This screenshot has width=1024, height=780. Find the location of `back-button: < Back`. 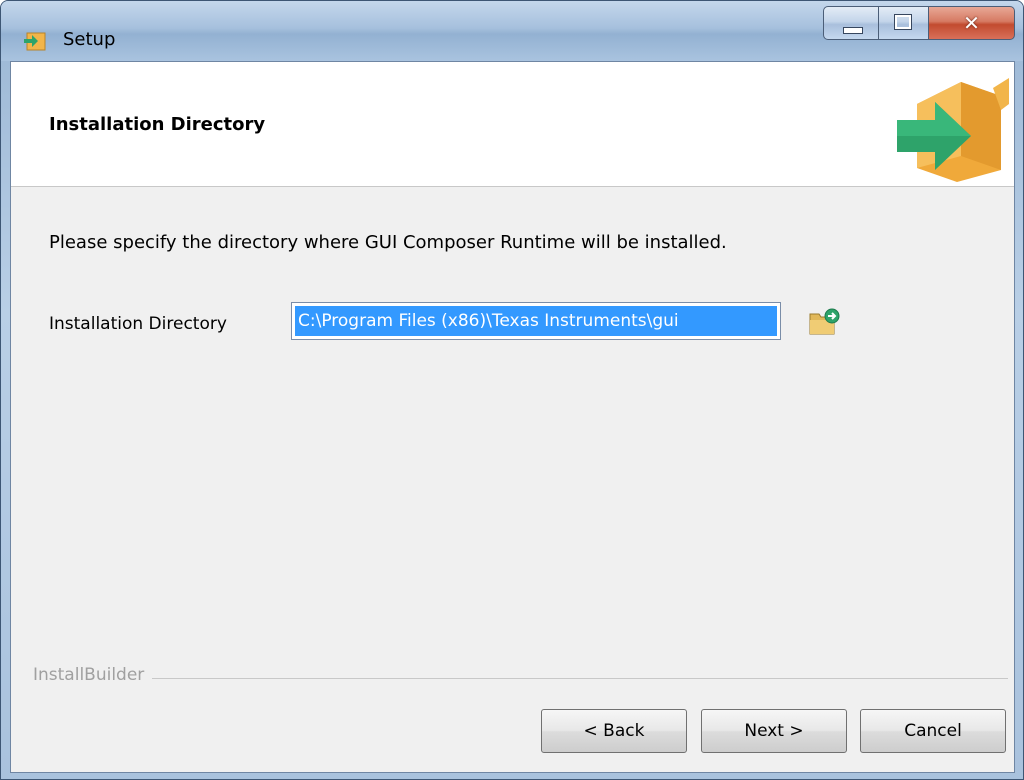

back-button: < Back is located at coordinates (614, 731).